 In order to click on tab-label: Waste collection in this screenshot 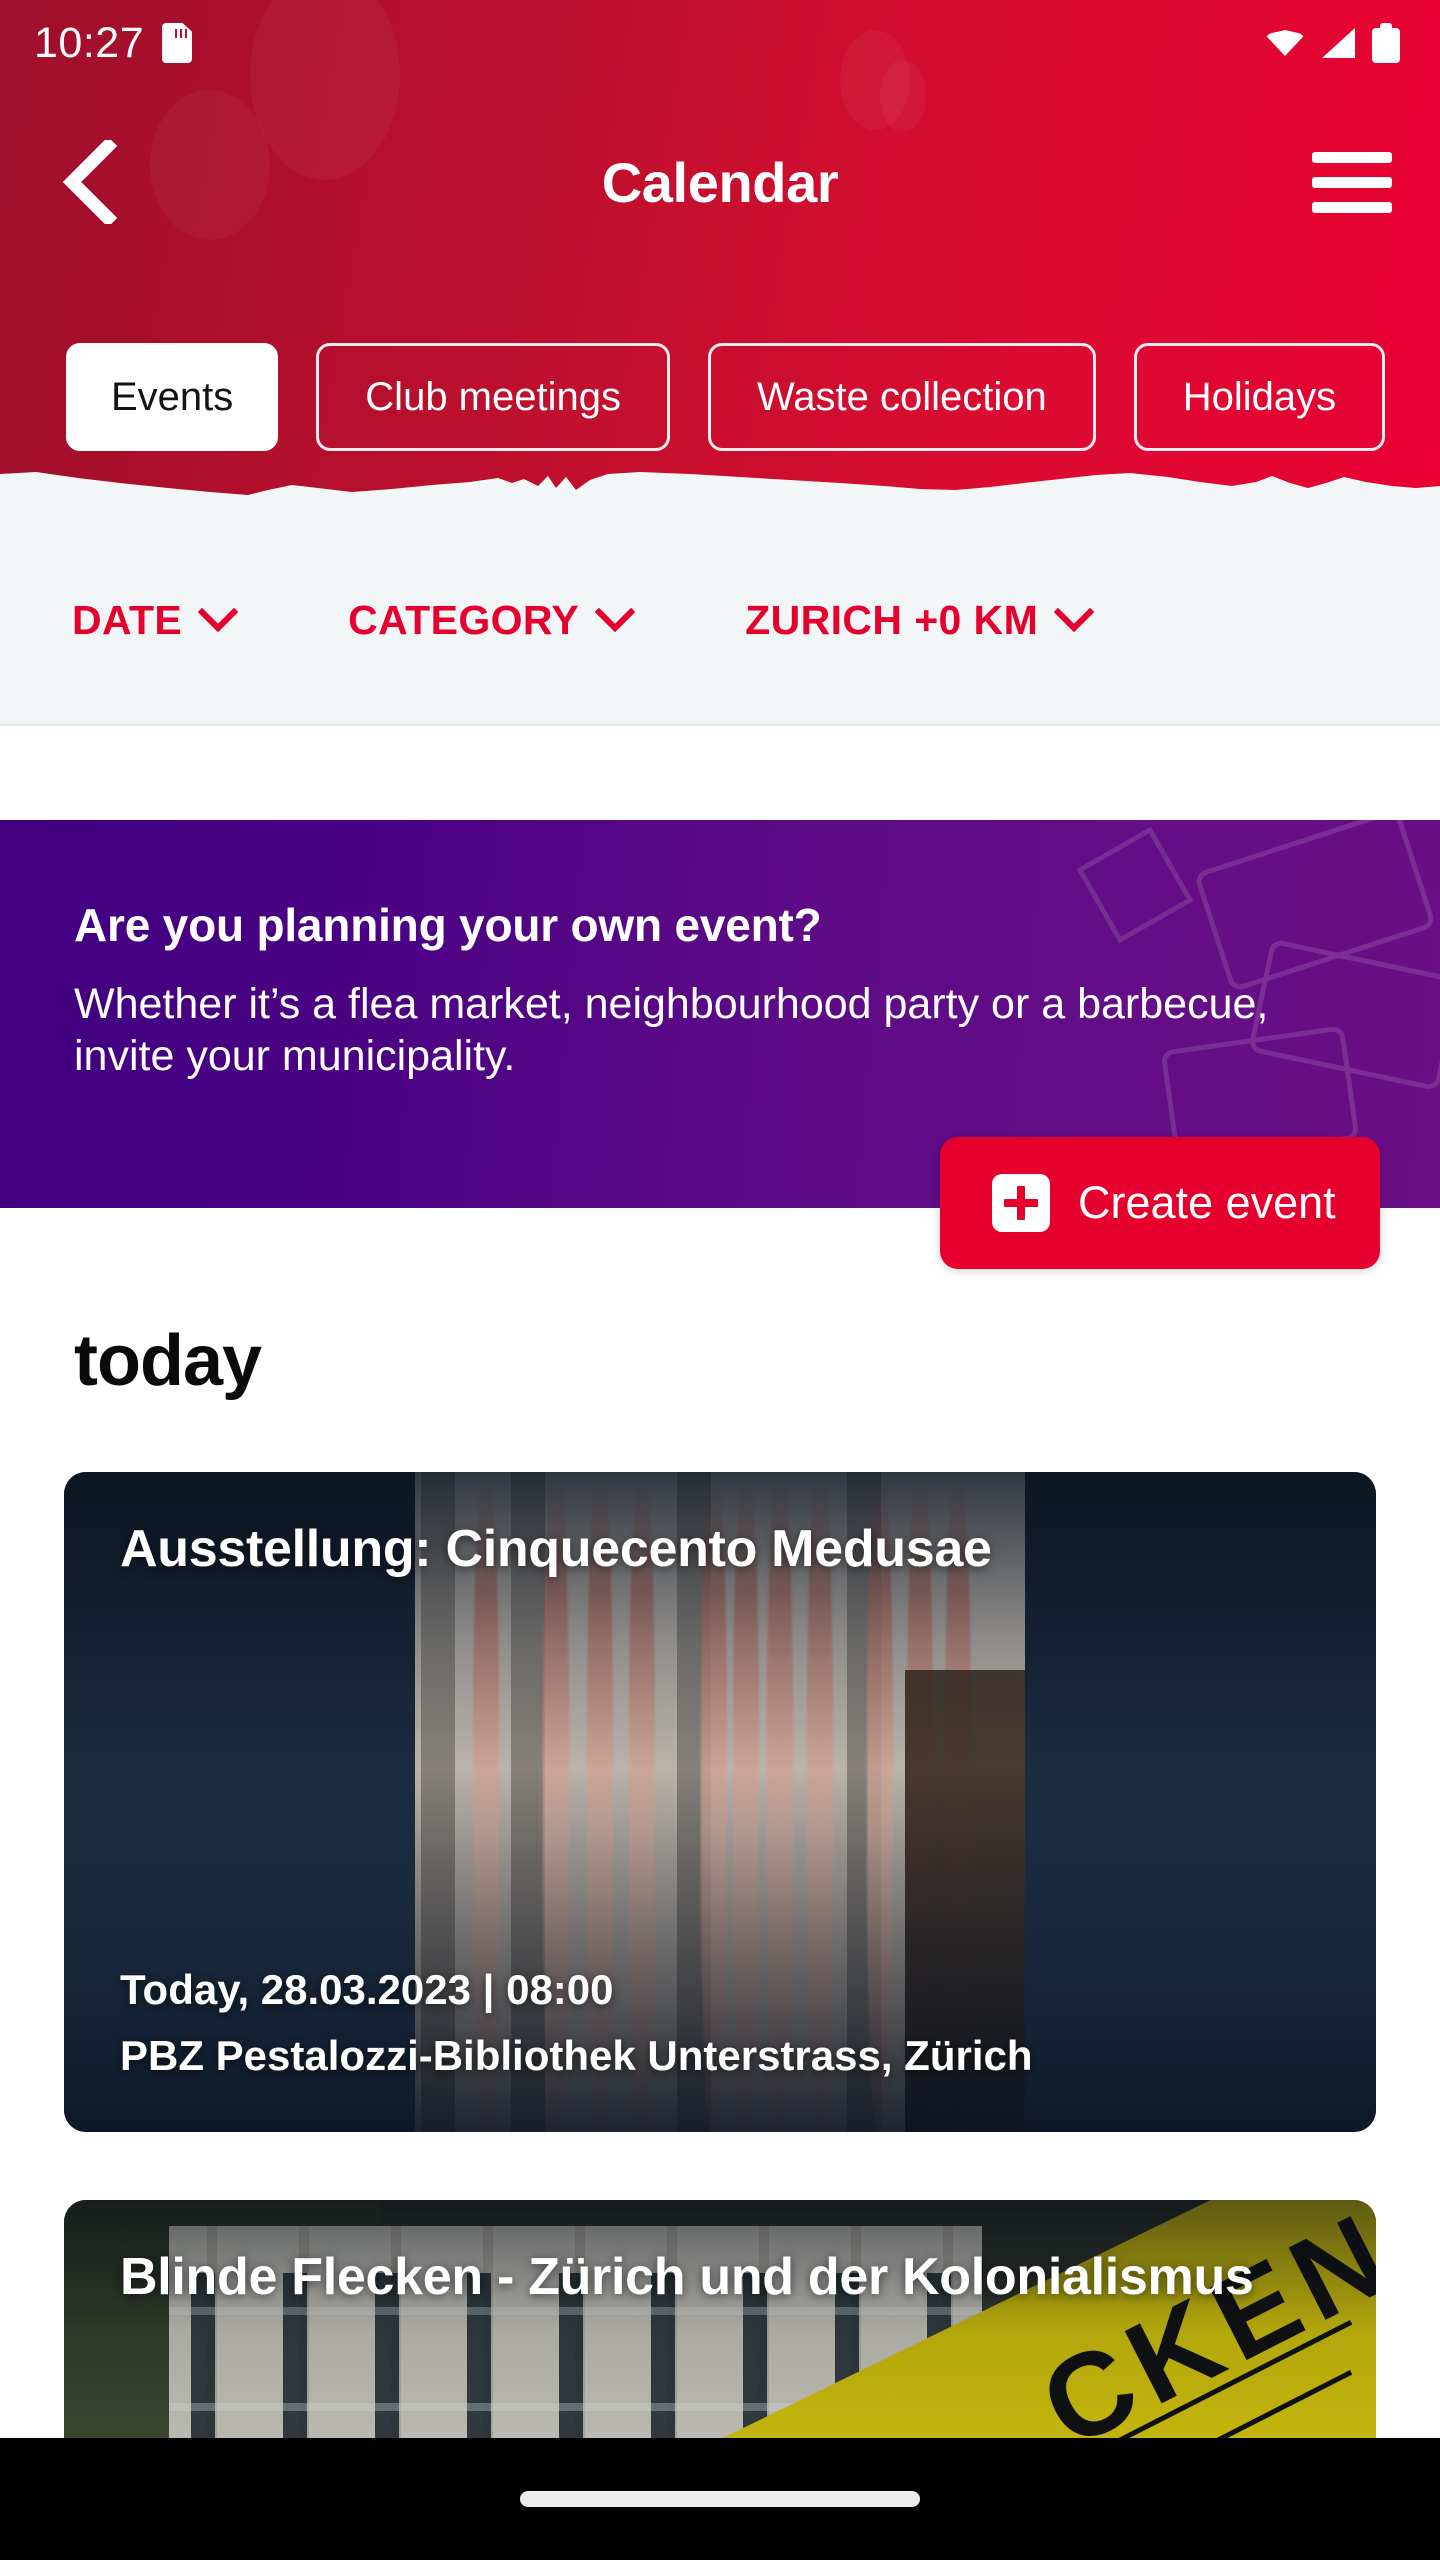, I will do `click(901, 396)`.